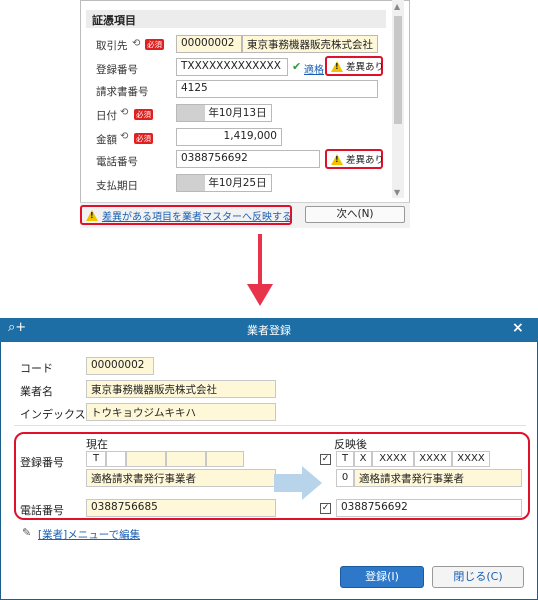  What do you see at coordinates (97, 444) in the screenshot?
I see `current-label: 現在` at bounding box center [97, 444].